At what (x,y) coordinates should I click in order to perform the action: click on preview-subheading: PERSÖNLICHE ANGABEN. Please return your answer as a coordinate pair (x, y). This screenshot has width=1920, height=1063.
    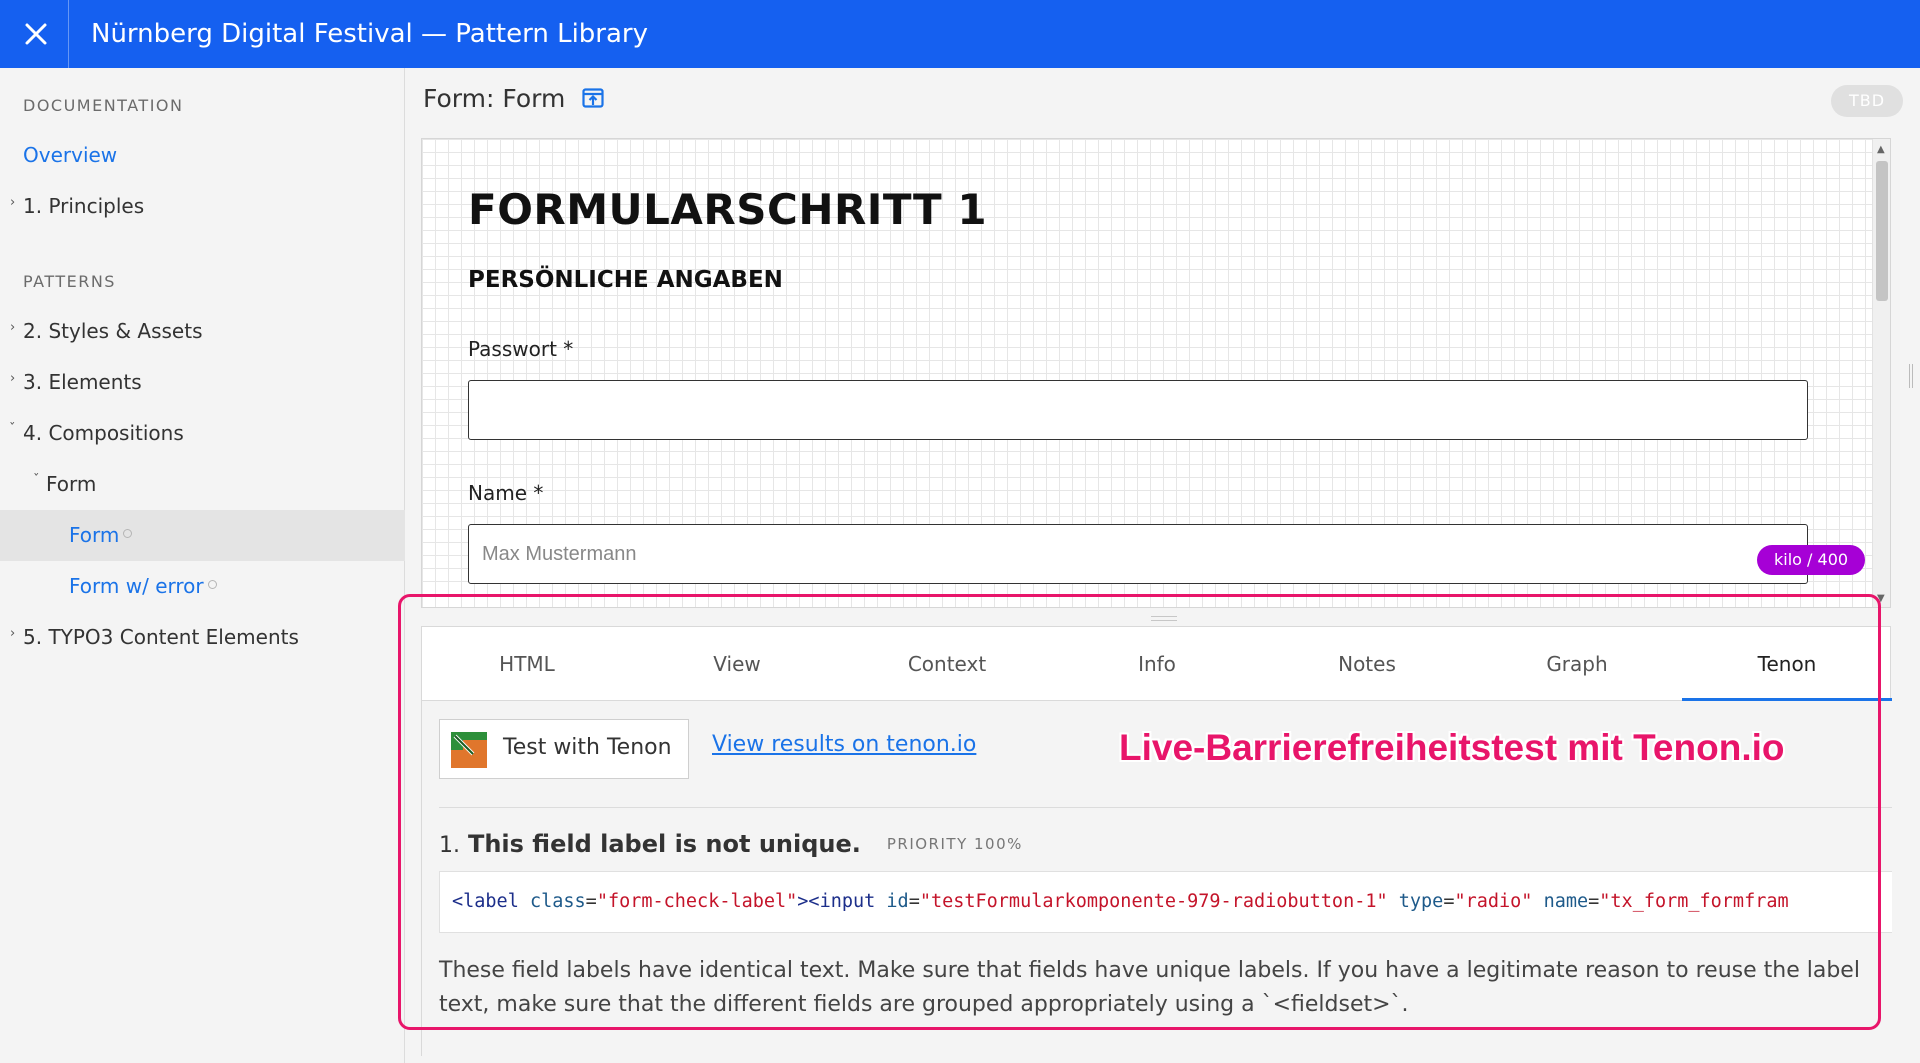
    Looking at the image, I should click on (625, 280).